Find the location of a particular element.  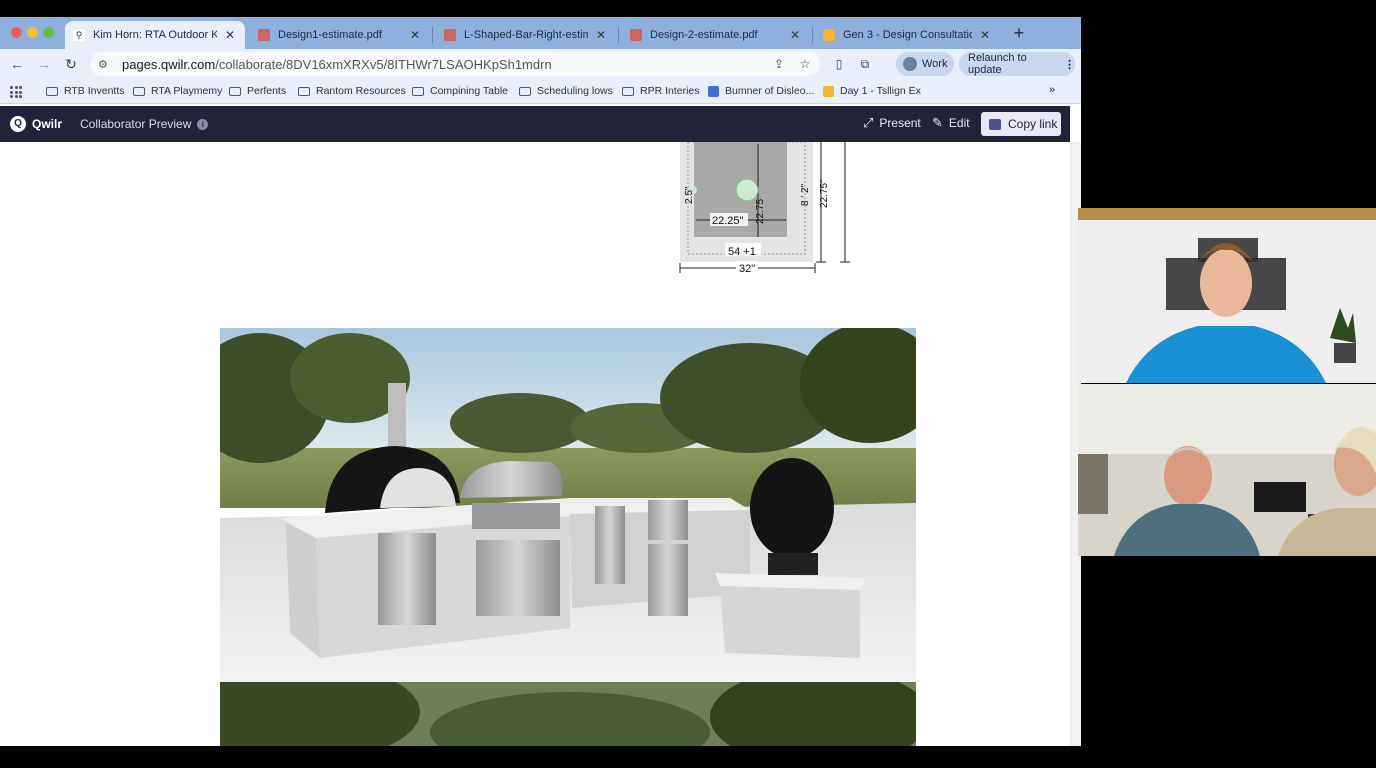

rta-favicon-icon: ⚲ is located at coordinates (79, 35).